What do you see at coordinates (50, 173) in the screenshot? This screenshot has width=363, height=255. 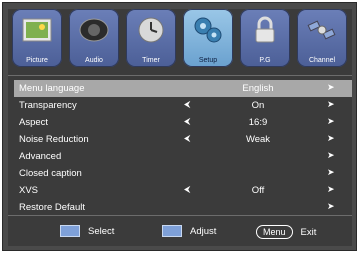 I see `row-label: Closed caption` at bounding box center [50, 173].